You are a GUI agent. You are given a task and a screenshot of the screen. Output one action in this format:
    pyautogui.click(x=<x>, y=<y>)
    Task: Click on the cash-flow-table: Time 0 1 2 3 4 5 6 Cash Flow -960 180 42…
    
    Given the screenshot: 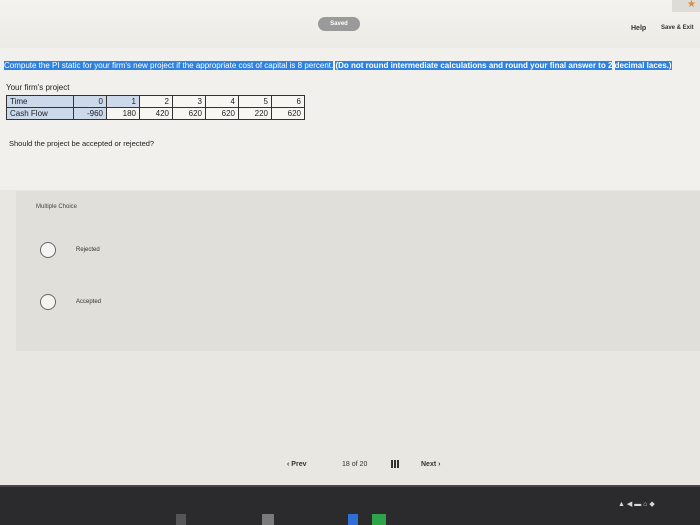 What is the action you would take?
    pyautogui.click(x=155, y=107)
    